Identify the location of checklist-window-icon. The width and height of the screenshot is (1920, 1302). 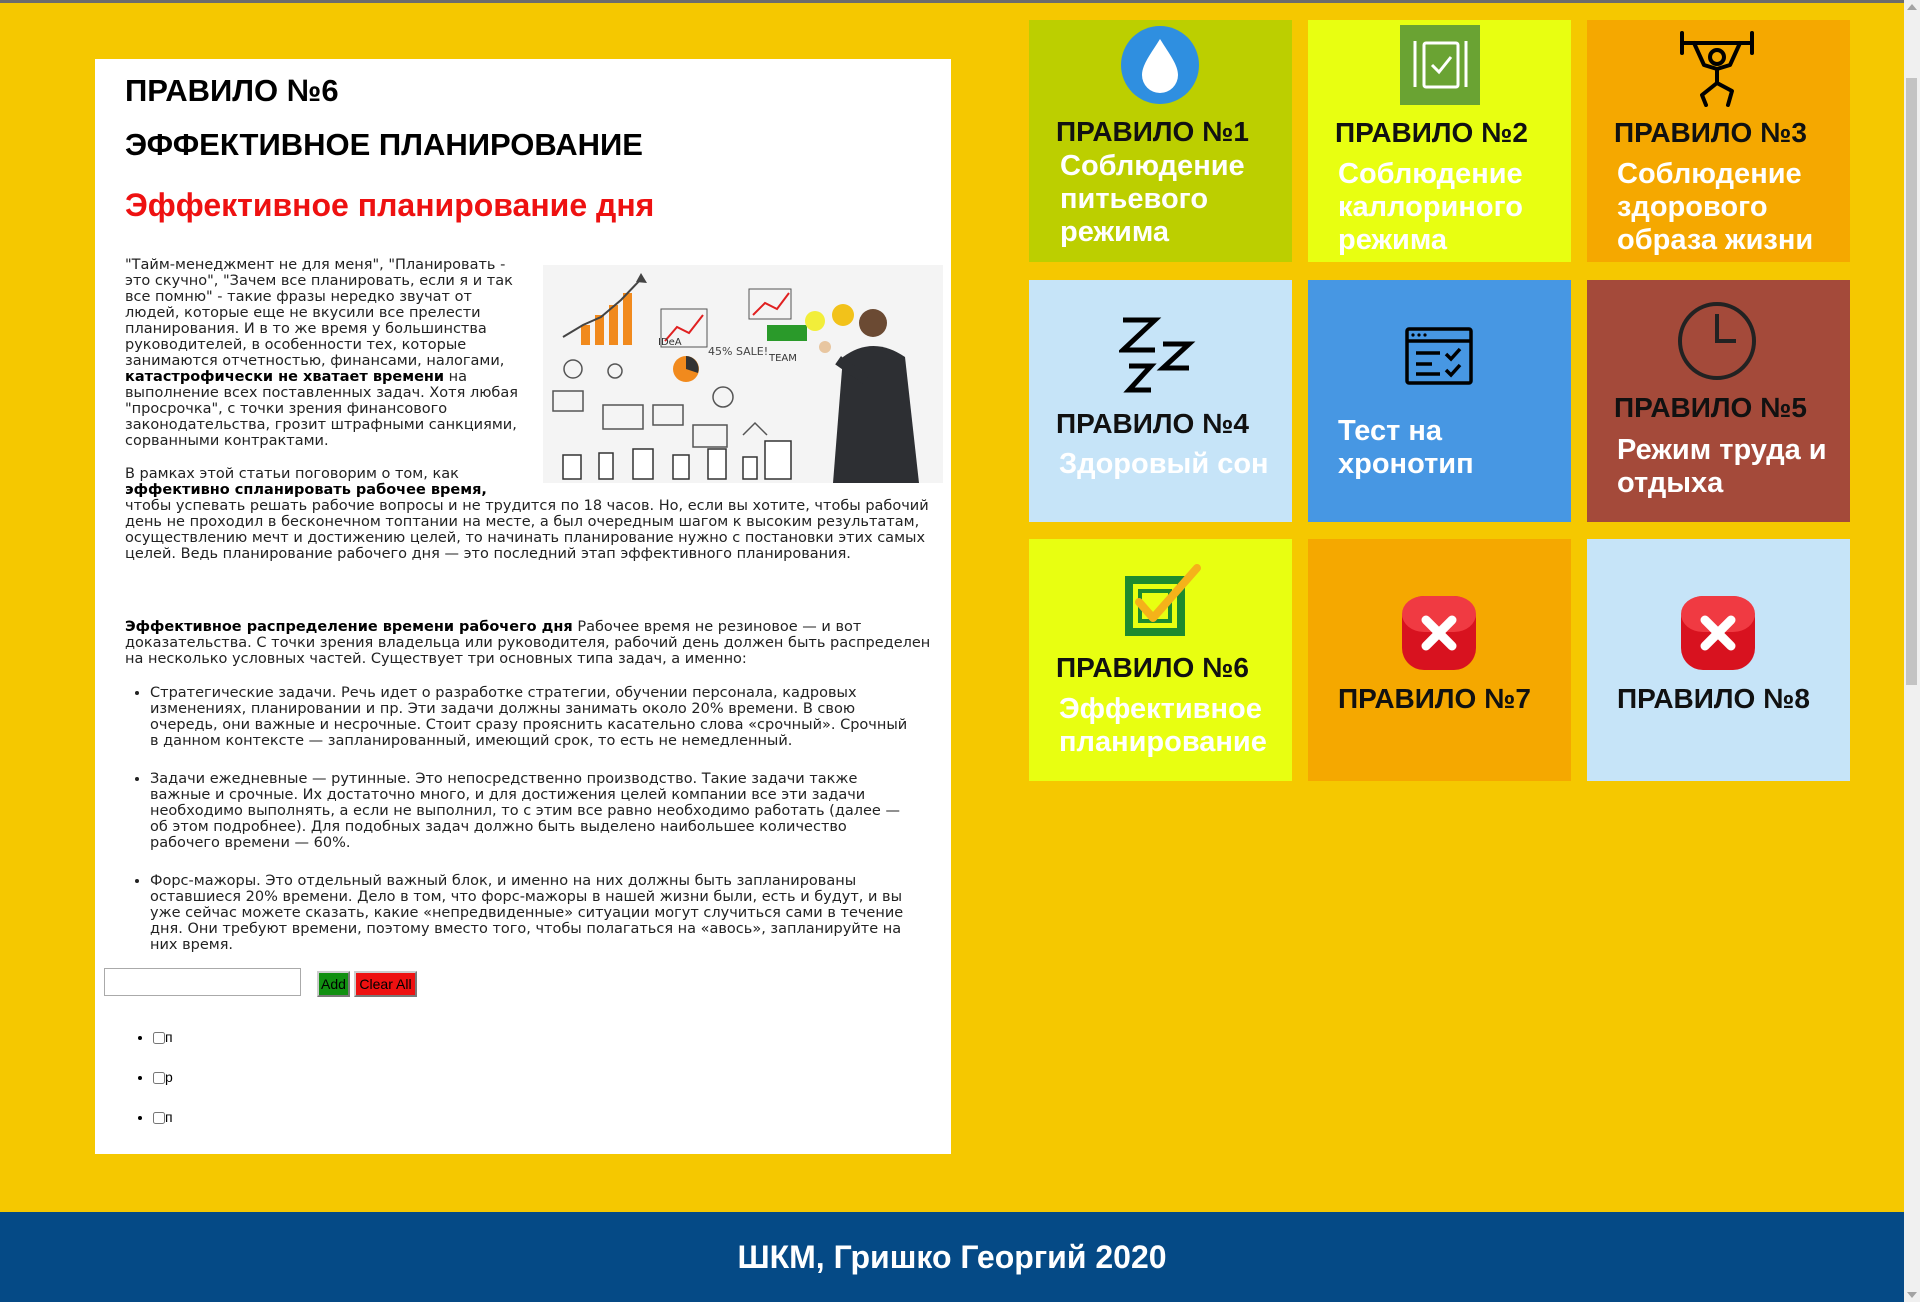
(1439, 356).